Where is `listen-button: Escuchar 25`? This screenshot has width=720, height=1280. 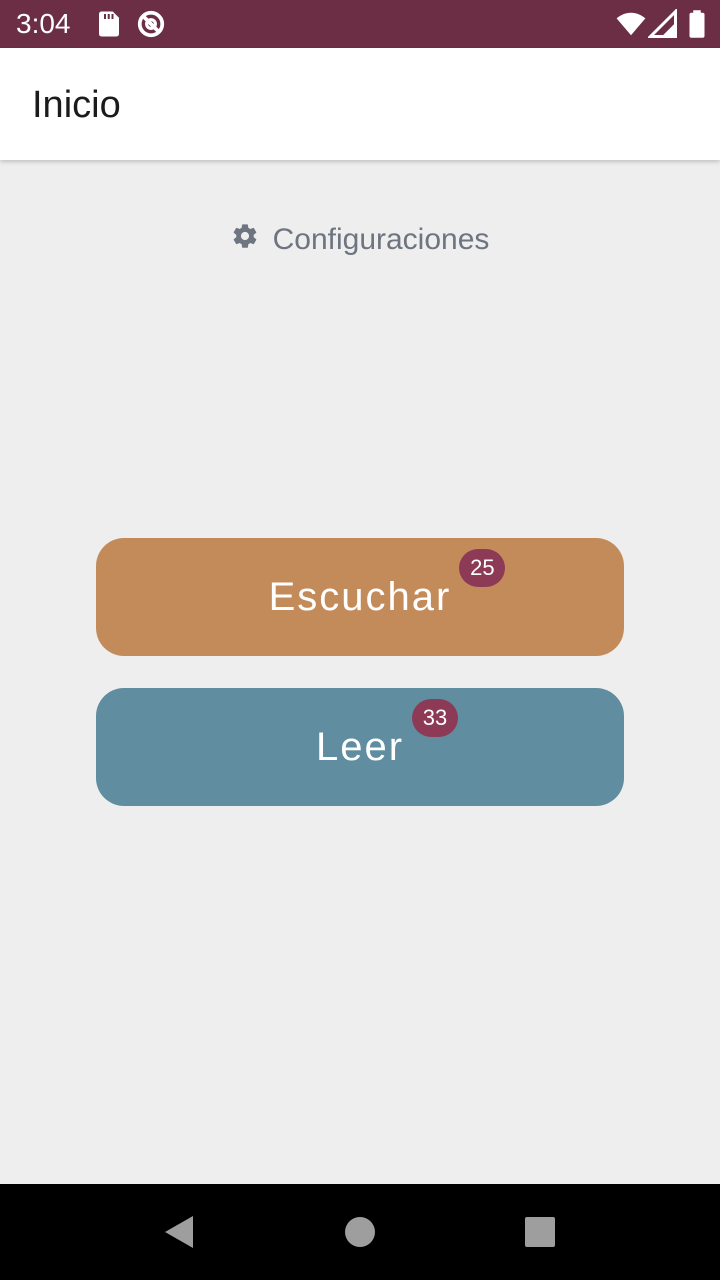
listen-button: Escuchar 25 is located at coordinates (360, 597).